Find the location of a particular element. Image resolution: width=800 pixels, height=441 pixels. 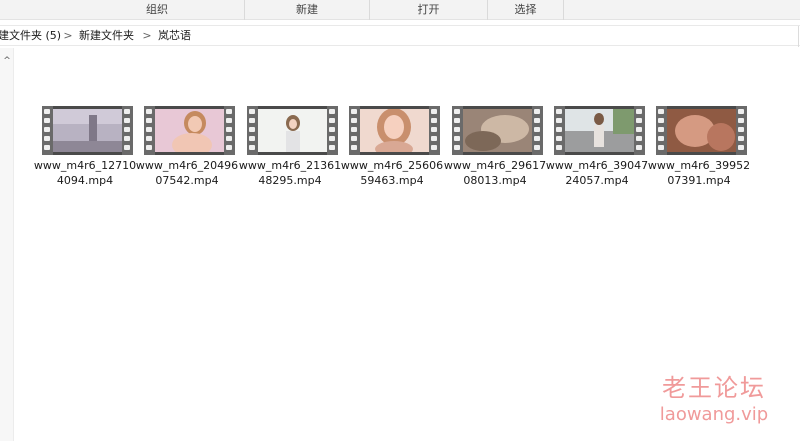

scroll-up-arrow-icon: ^ is located at coordinates (7, 61).